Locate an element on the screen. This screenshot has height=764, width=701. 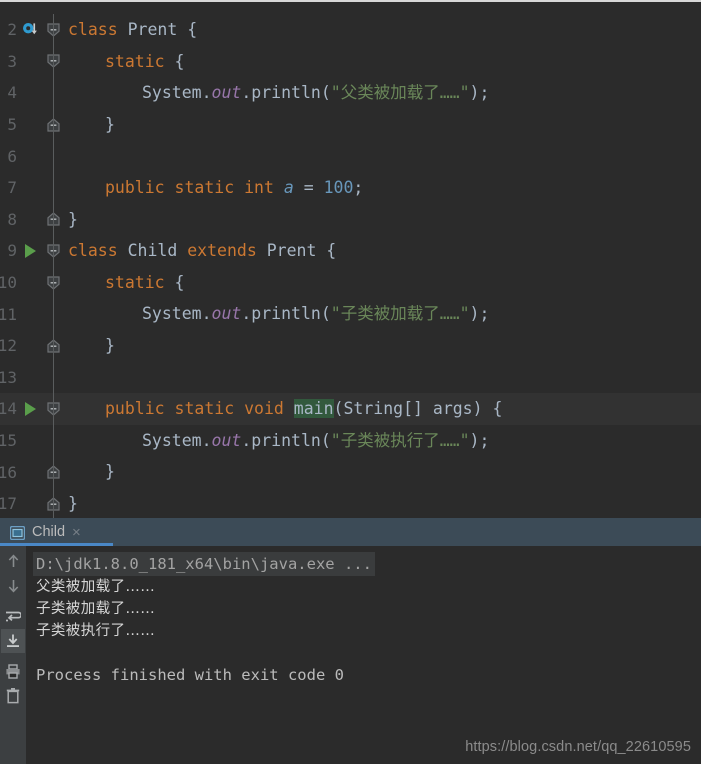
code-line: 5} is located at coordinates (350, 124).